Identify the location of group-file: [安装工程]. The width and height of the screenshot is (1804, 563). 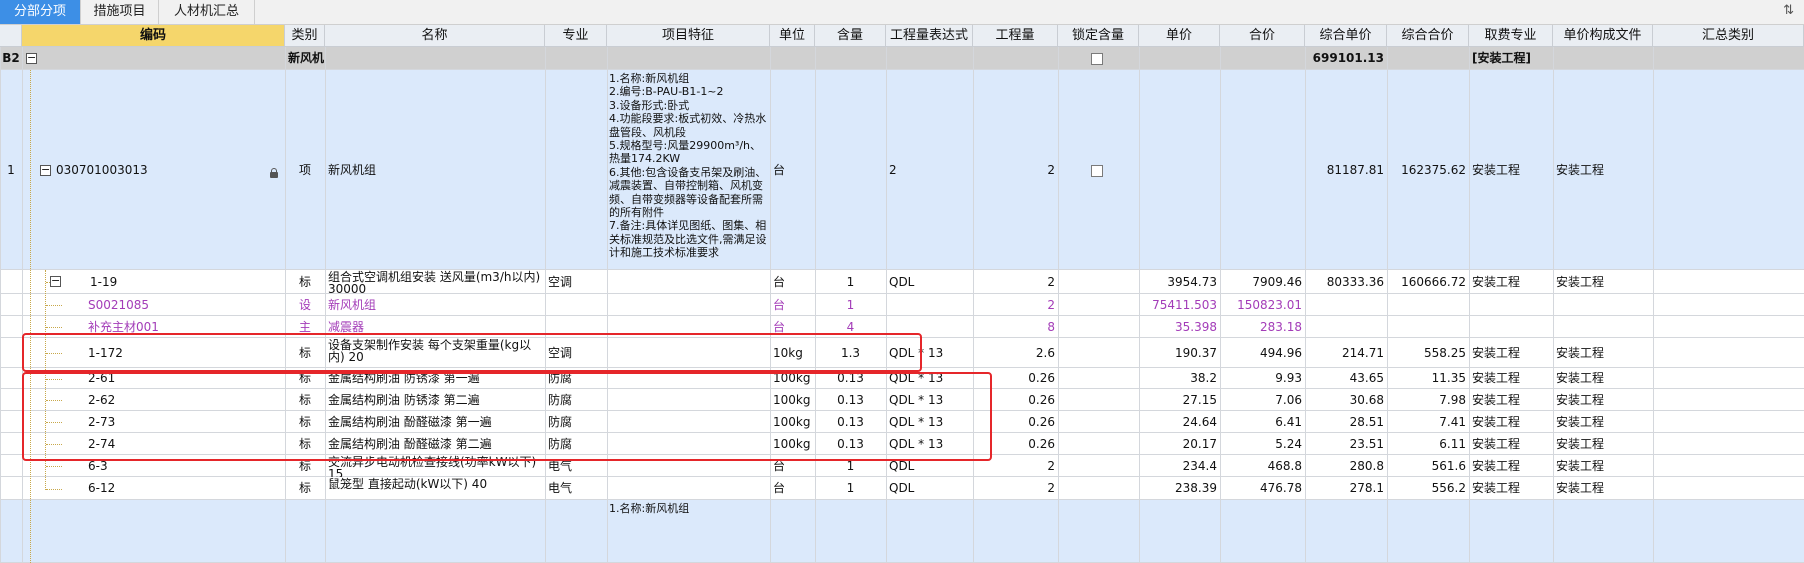
(1511, 58).